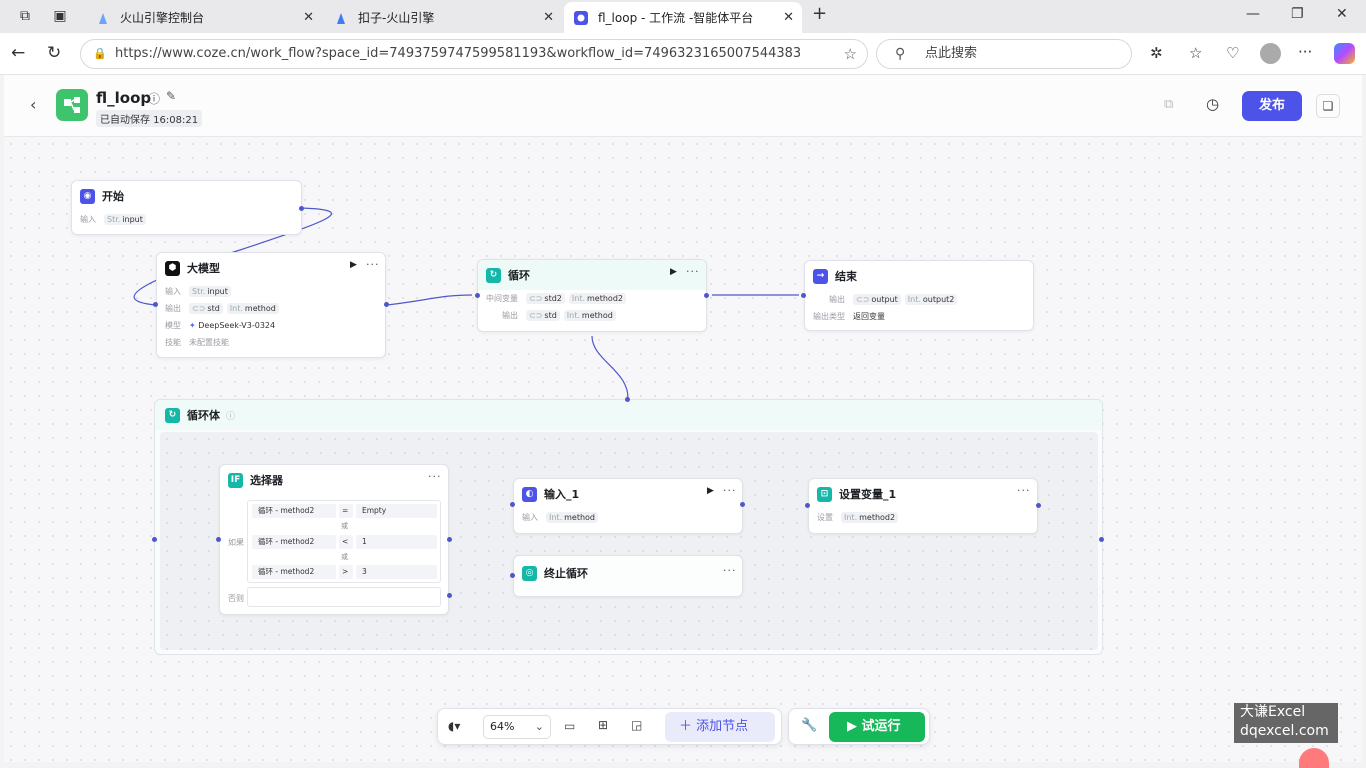 Image resolution: width=1366 pixels, height=768 pixels. I want to click on node-input-1: ◐ 输入_1 ▶ ··· 输入 Int. method, so click(628, 506).